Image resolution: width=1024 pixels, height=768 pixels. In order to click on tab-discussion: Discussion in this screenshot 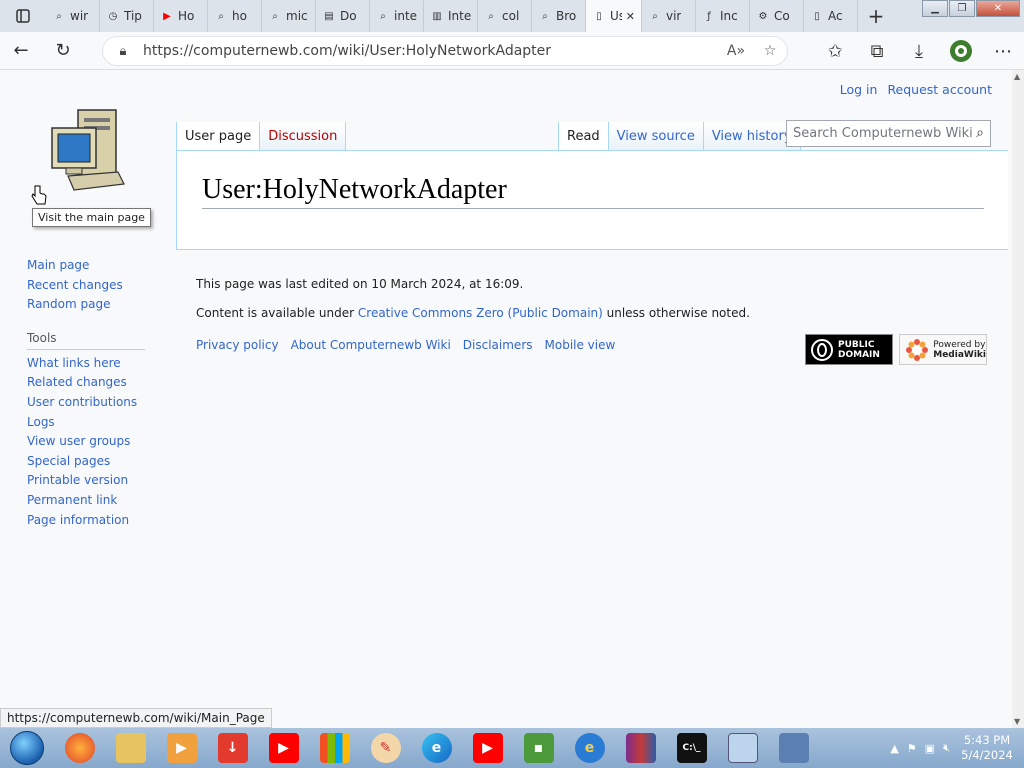, I will do `click(303, 136)`.